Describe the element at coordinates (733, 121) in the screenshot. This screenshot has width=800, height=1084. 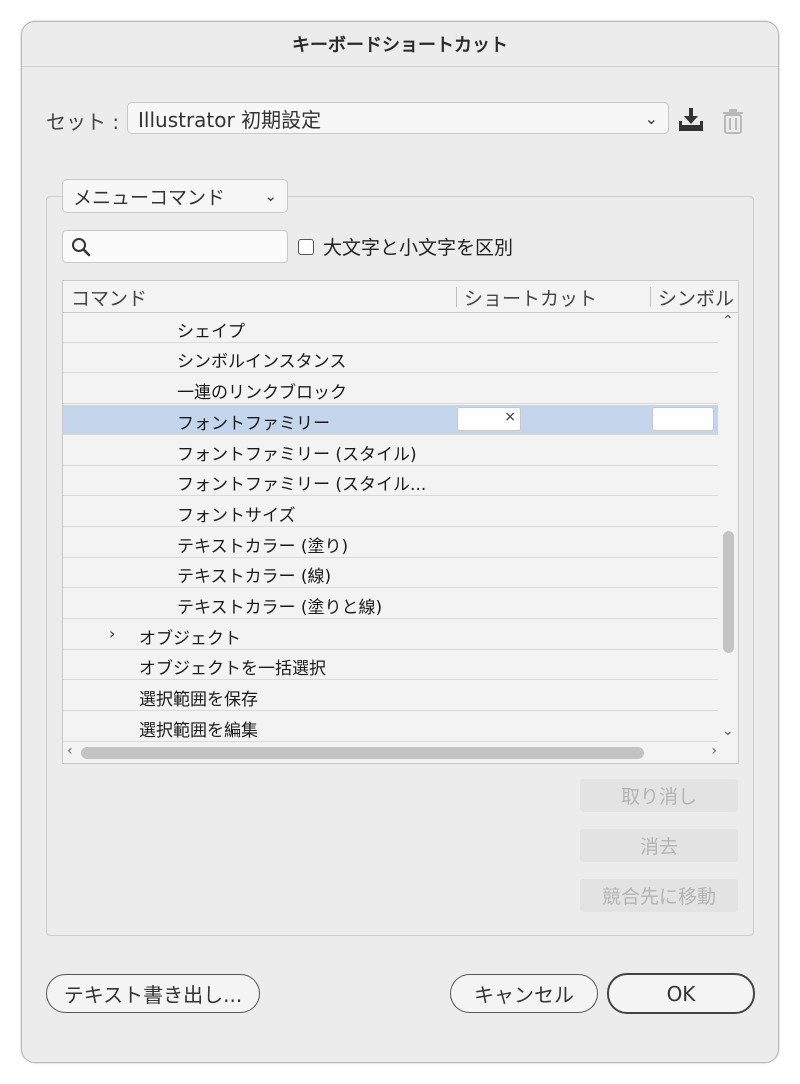
I see `trash-icon` at that location.